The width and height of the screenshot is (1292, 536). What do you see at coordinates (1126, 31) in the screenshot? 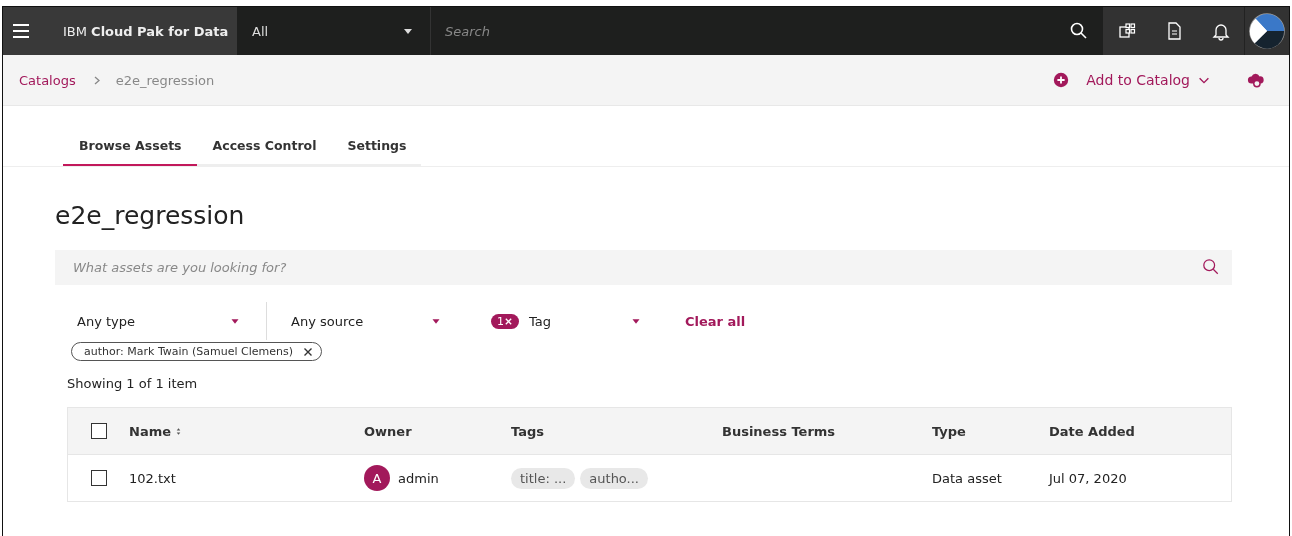
I see `apps-icon` at bounding box center [1126, 31].